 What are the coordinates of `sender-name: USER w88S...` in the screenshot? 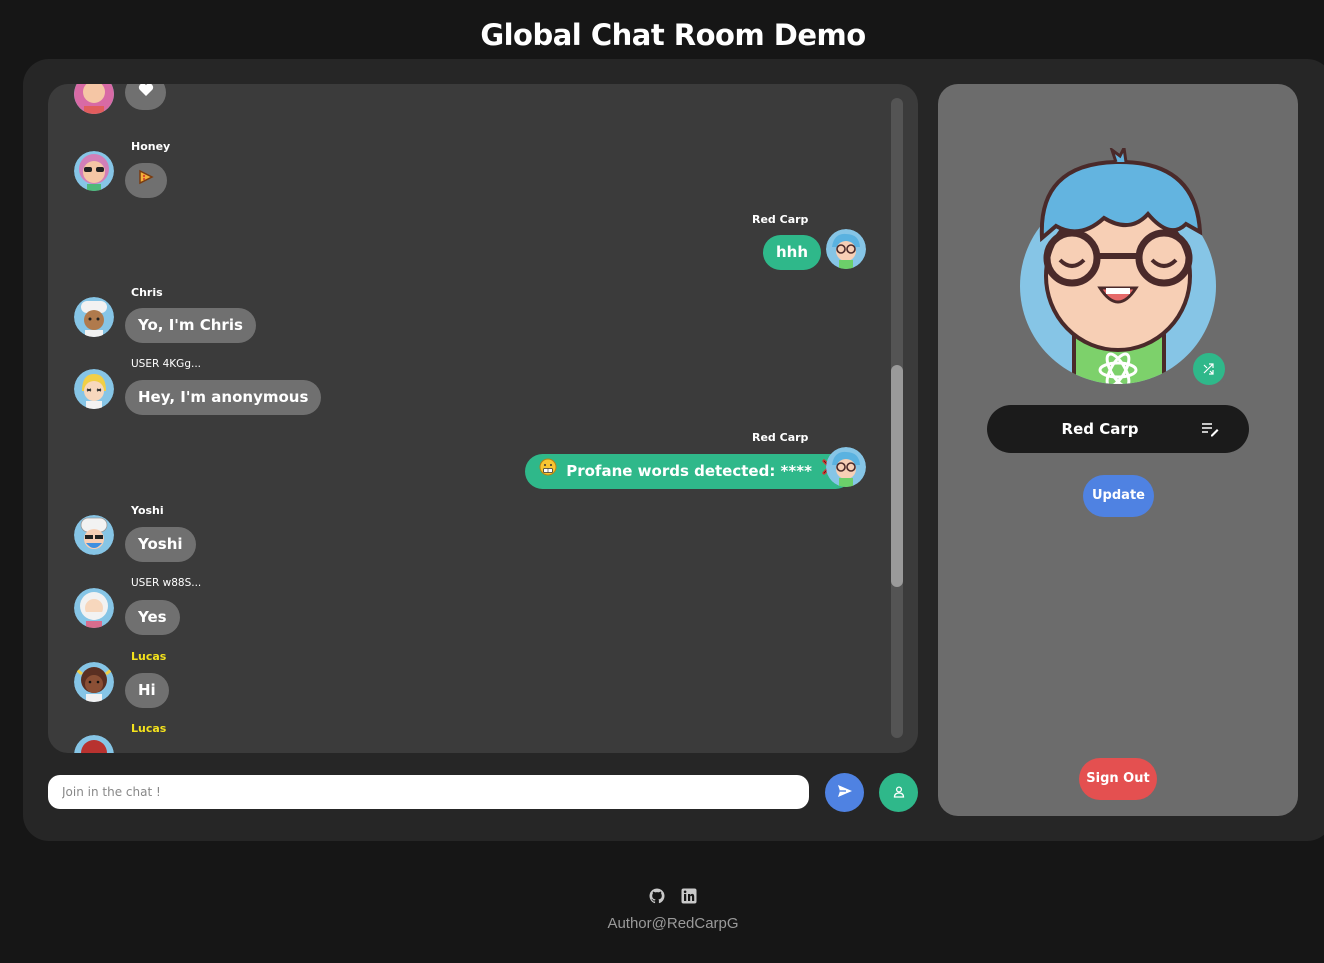 It's located at (166, 583).